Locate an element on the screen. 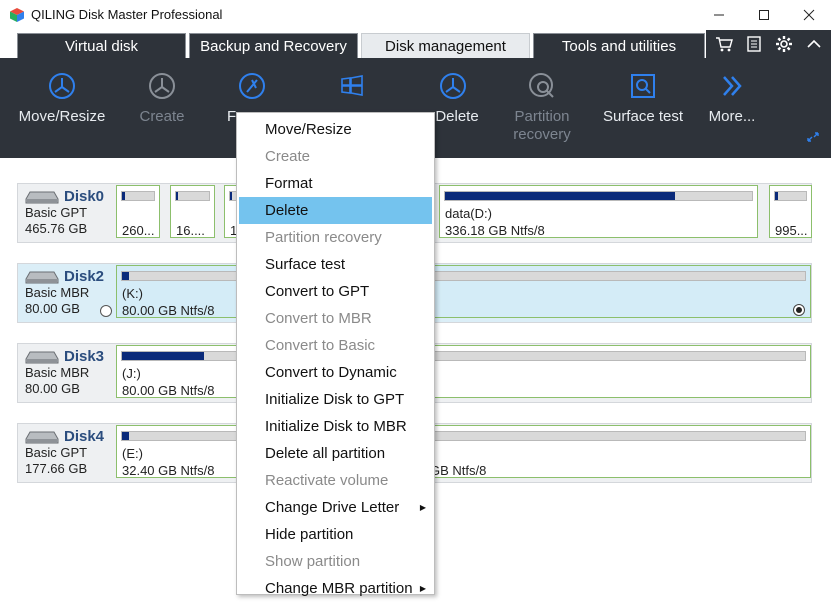 The image size is (831, 602). tab-tools-and-utilities: Tools and utilities is located at coordinates (619, 45).